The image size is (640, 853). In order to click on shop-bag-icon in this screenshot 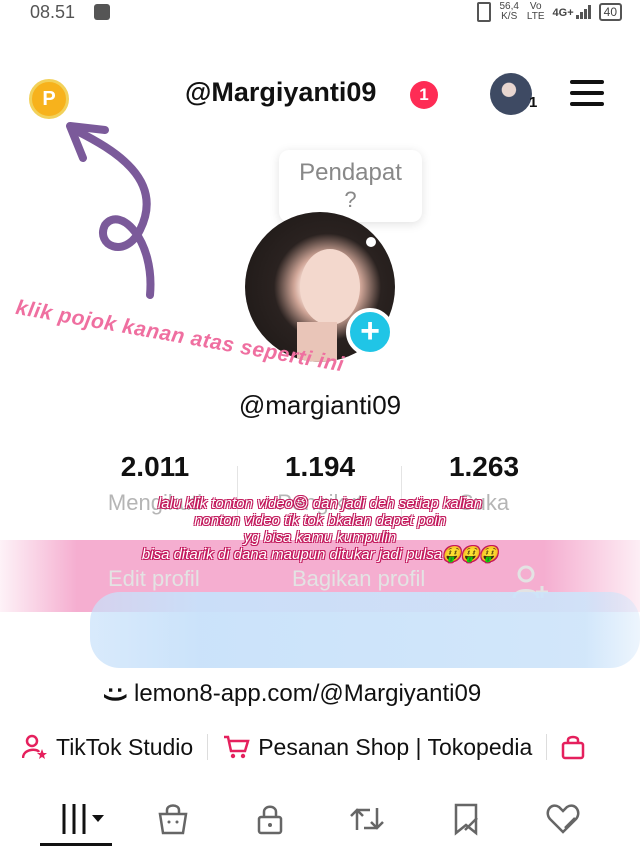, I will do `click(573, 747)`.